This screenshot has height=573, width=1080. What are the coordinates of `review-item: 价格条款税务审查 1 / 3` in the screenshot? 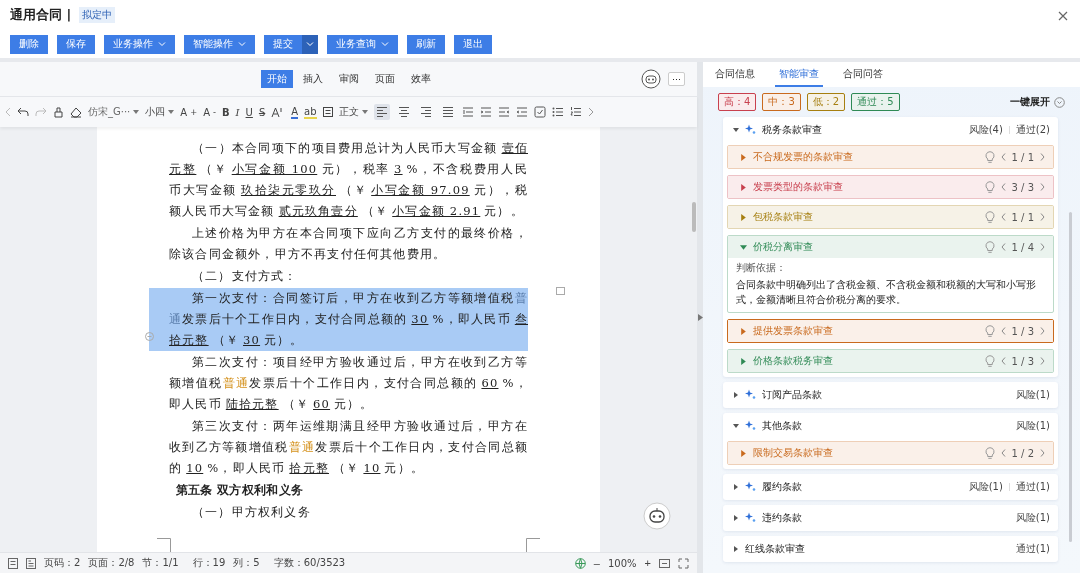 It's located at (890, 361).